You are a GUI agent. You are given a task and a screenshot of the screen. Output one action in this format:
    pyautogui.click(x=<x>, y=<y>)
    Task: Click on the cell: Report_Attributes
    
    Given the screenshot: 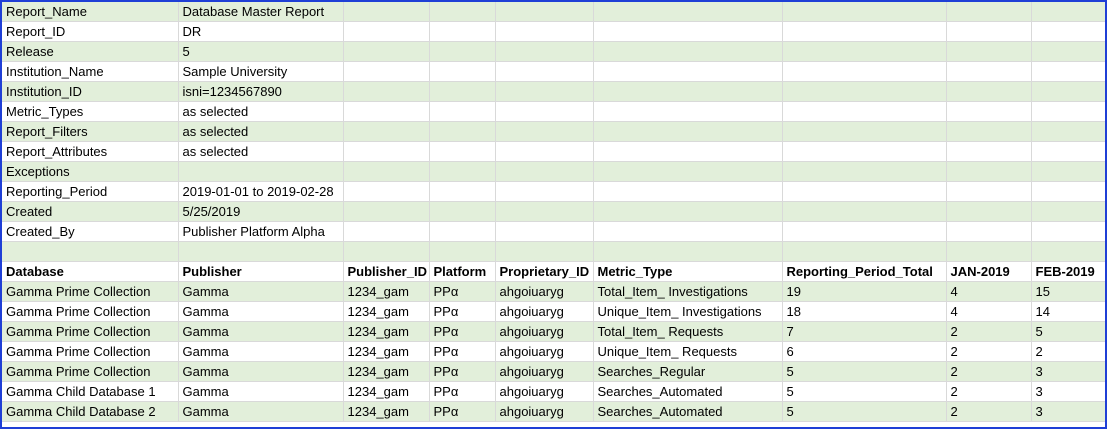 What is the action you would take?
    pyautogui.click(x=90, y=151)
    